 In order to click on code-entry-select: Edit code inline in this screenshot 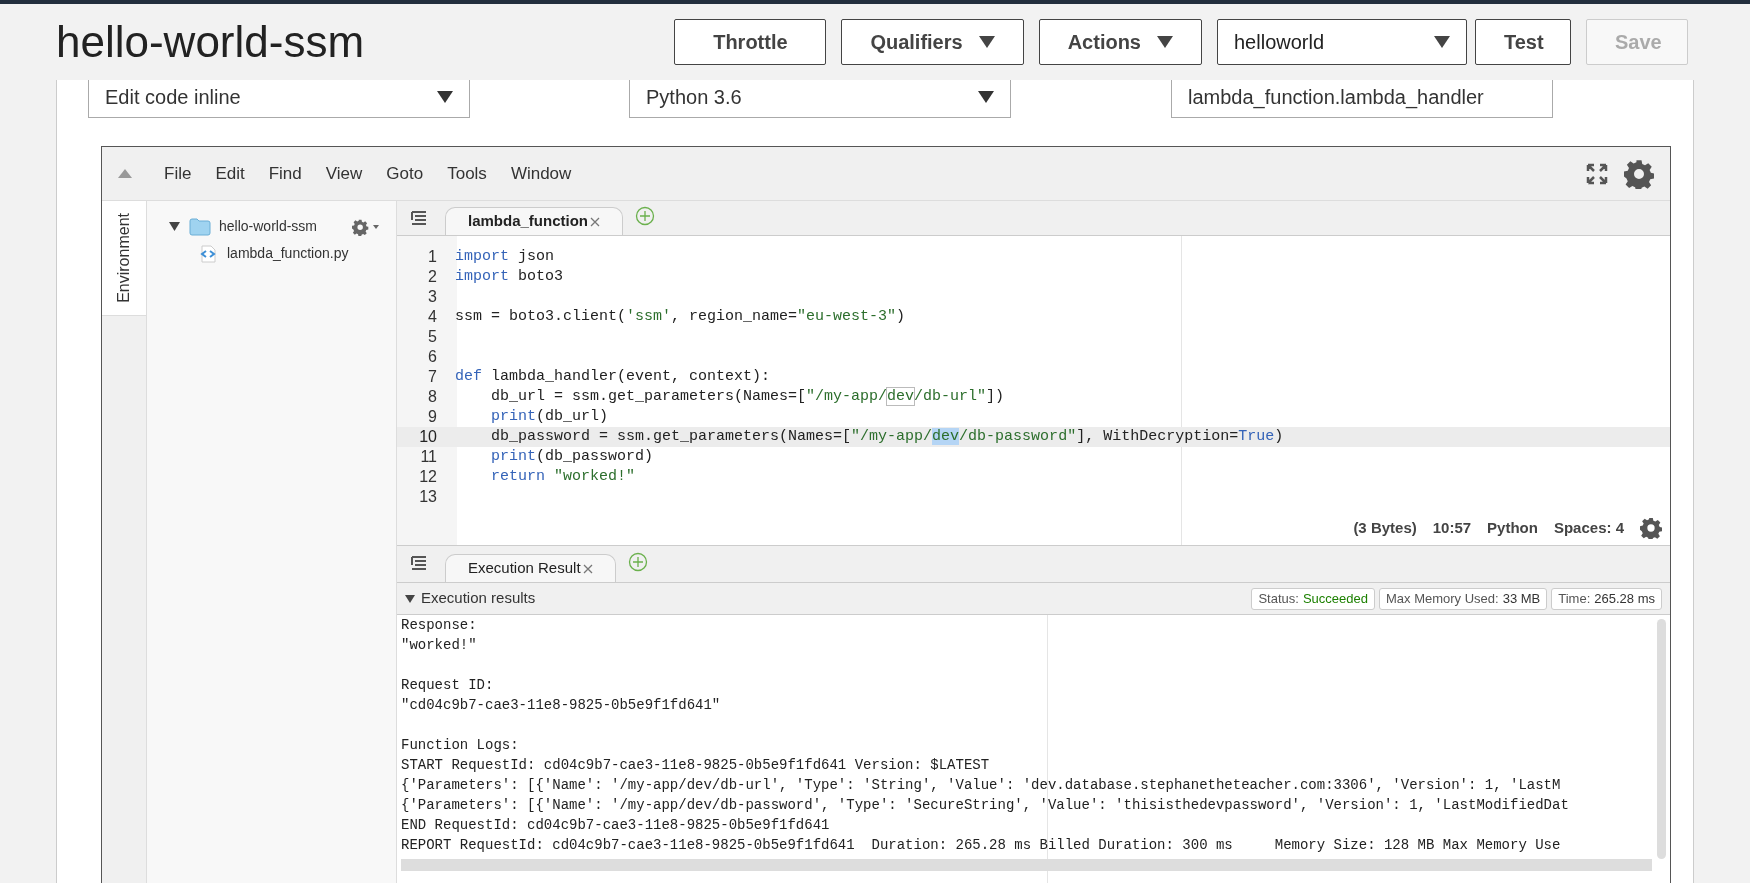, I will do `click(279, 99)`.